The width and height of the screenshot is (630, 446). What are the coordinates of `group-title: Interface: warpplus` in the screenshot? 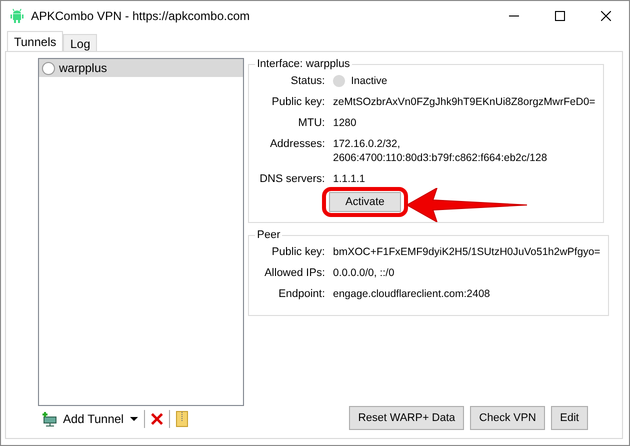 It's located at (303, 64).